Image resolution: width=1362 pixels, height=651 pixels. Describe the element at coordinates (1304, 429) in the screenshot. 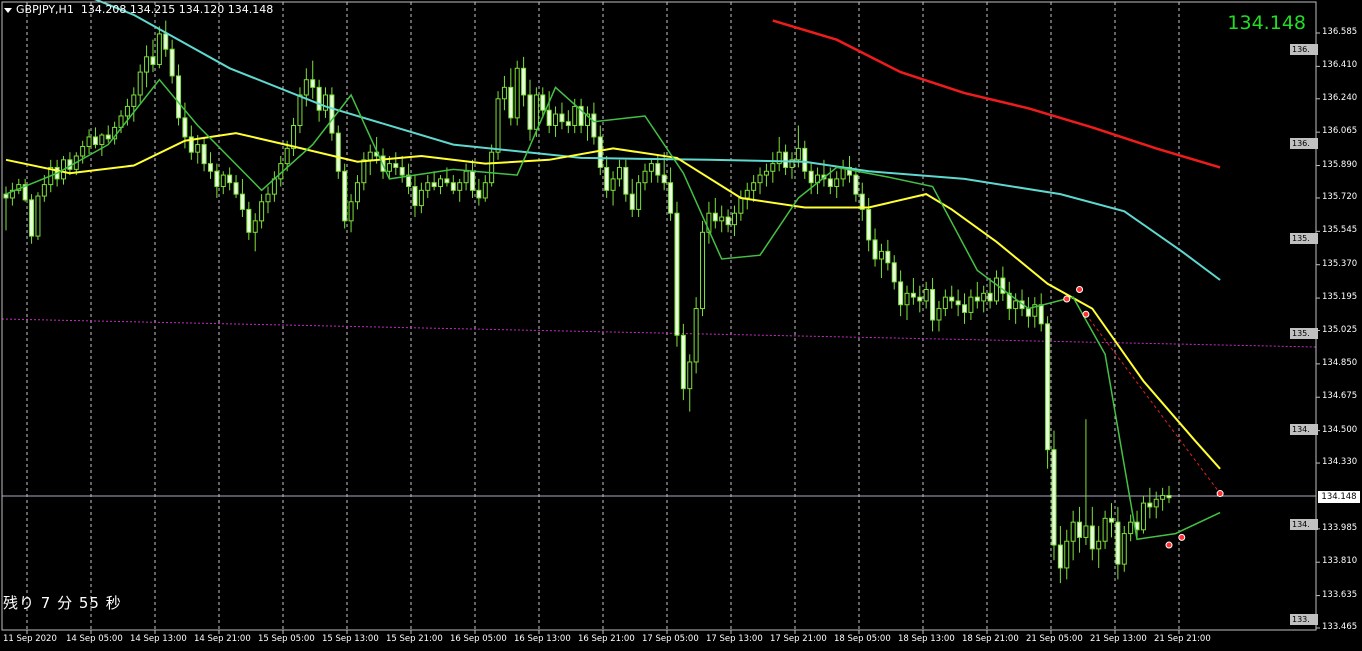

I see `level-tag: 134.` at that location.